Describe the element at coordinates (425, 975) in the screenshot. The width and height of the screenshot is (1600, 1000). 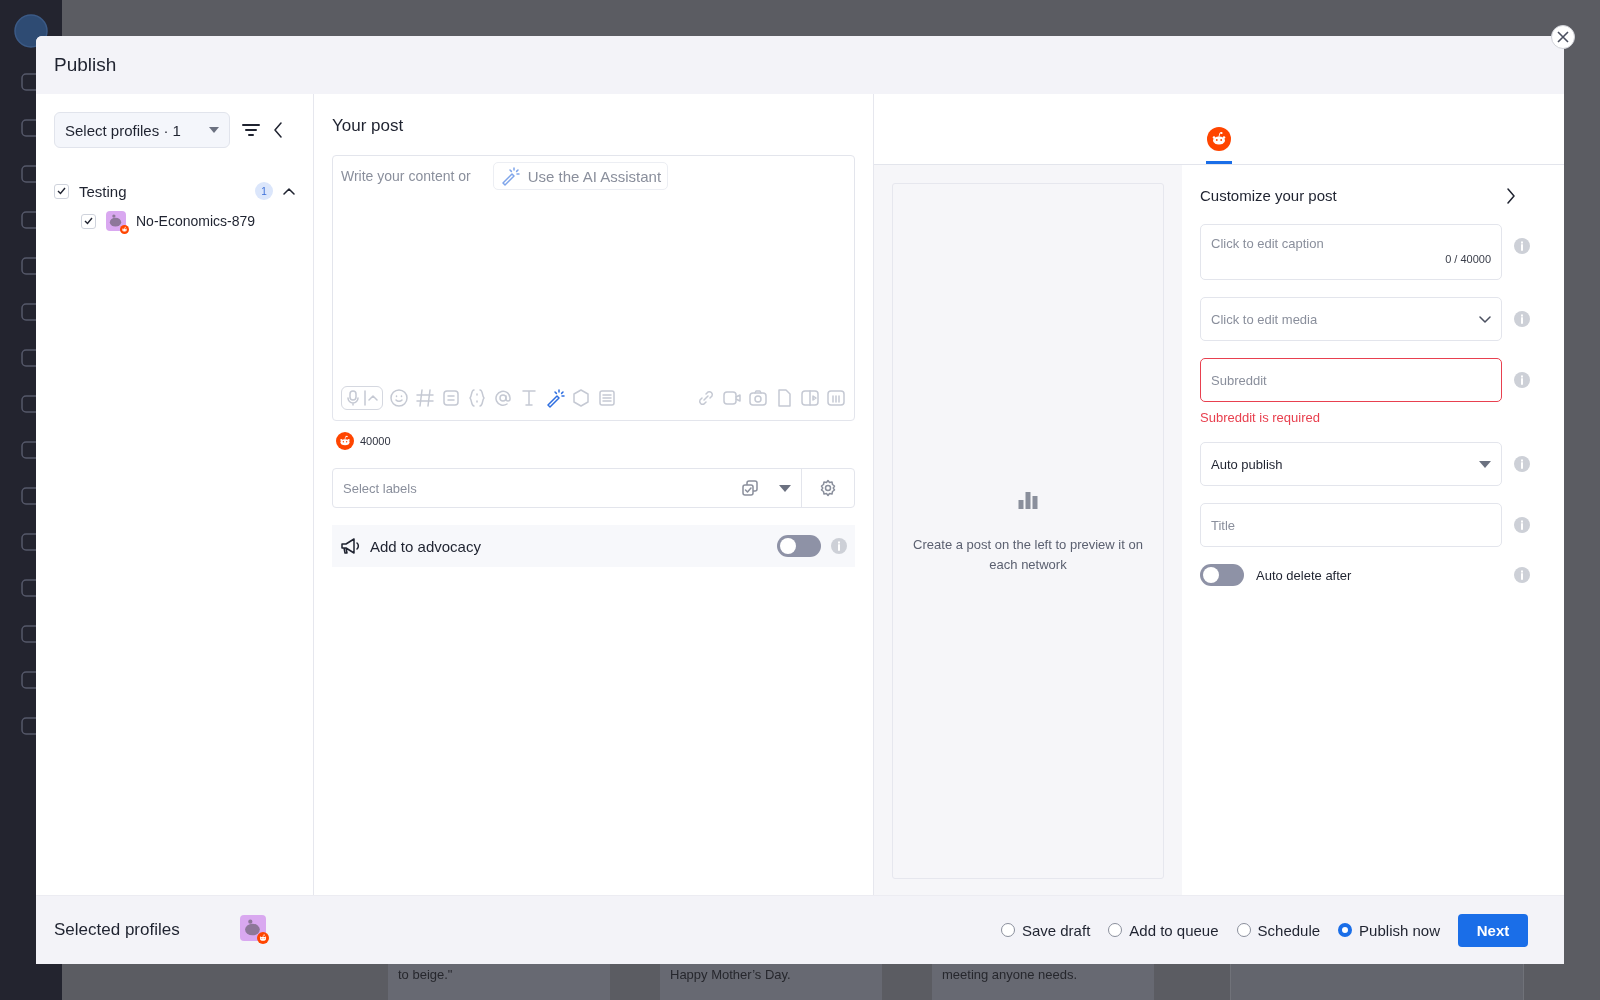
I see `post-text: to beige."` at that location.